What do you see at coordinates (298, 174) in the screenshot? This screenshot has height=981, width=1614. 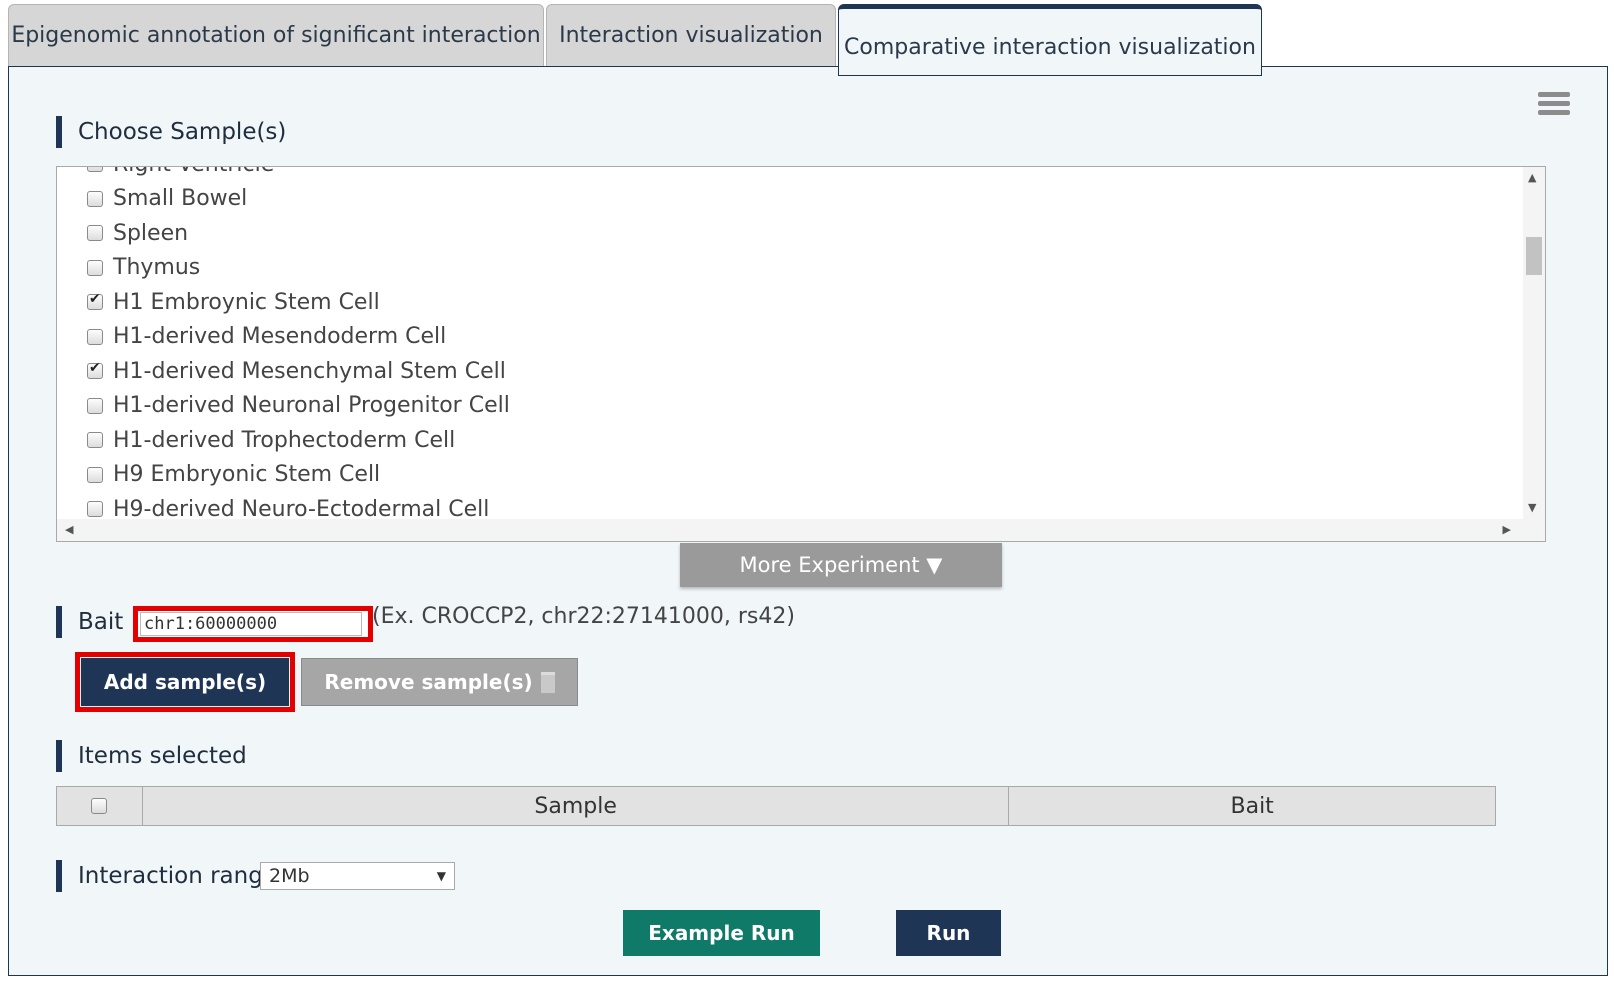 I see `sample-item: Right Ventricle` at bounding box center [298, 174].